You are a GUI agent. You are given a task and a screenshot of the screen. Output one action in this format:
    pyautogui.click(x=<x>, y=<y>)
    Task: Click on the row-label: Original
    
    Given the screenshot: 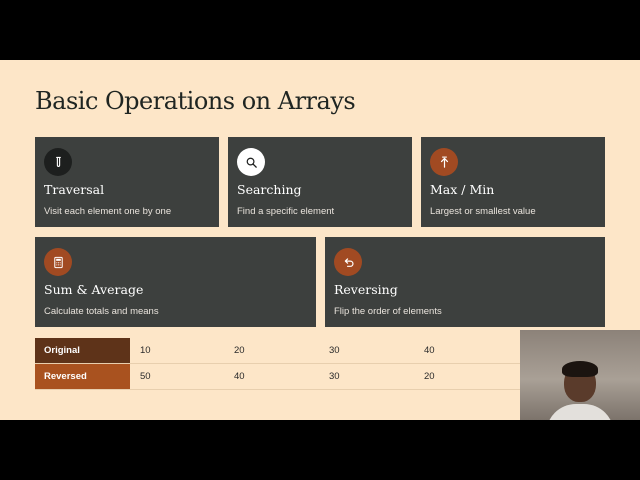 What is the action you would take?
    pyautogui.click(x=82, y=350)
    